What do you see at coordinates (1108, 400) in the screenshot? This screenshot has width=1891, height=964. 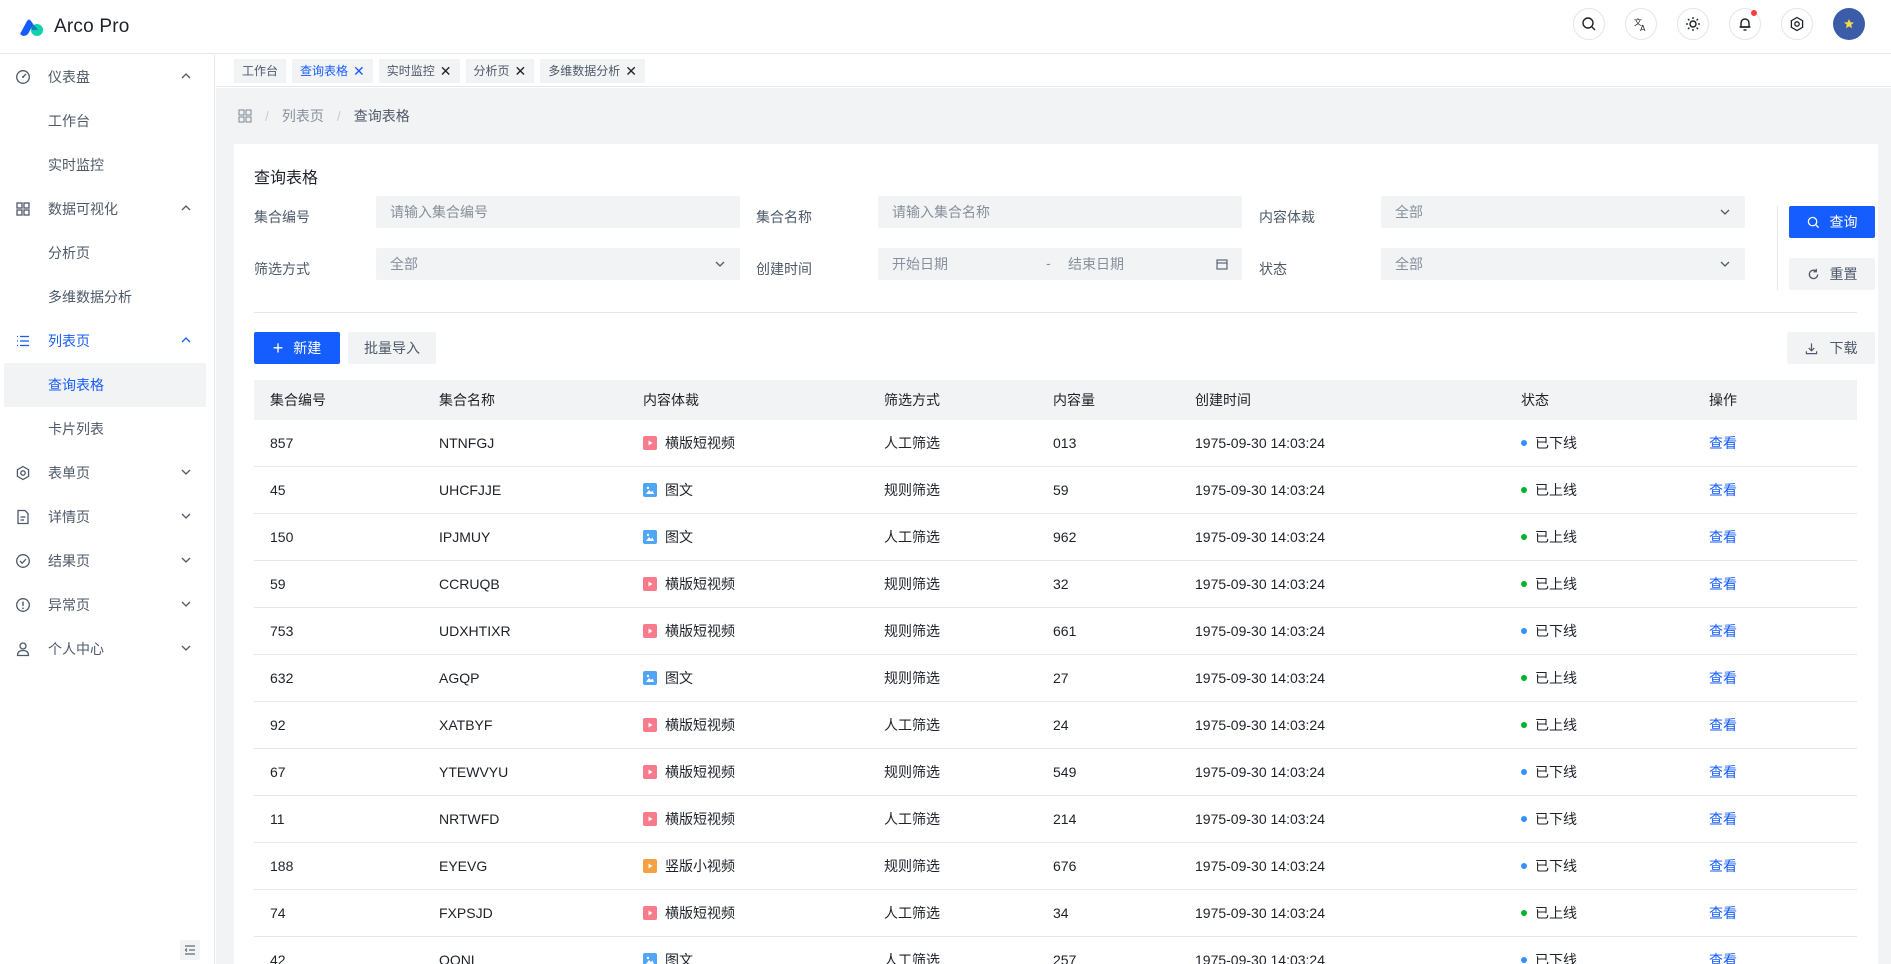 I see `column-header-count: 内容量` at bounding box center [1108, 400].